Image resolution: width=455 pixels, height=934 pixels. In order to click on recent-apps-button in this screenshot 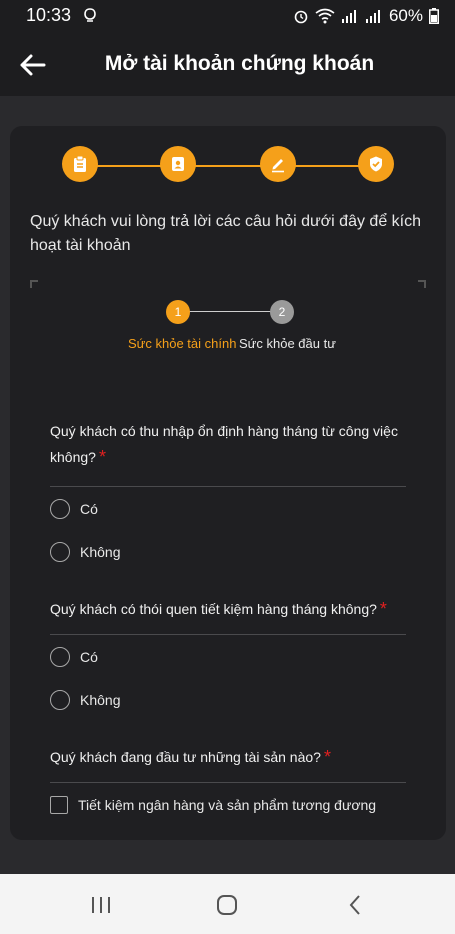, I will do `click(101, 905)`.